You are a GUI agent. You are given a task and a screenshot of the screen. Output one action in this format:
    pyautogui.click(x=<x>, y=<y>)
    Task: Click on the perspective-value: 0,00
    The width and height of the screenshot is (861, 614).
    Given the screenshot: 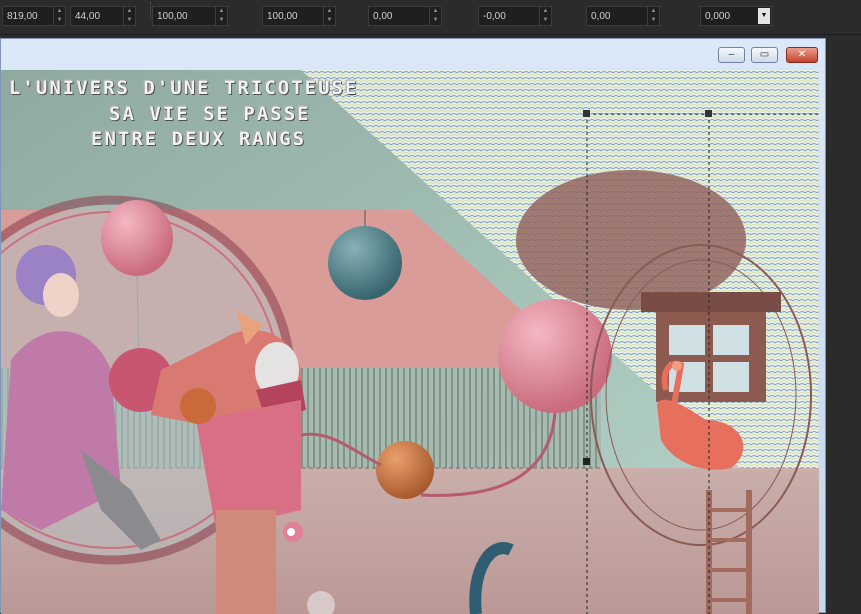 What is the action you would take?
    pyautogui.click(x=601, y=16)
    